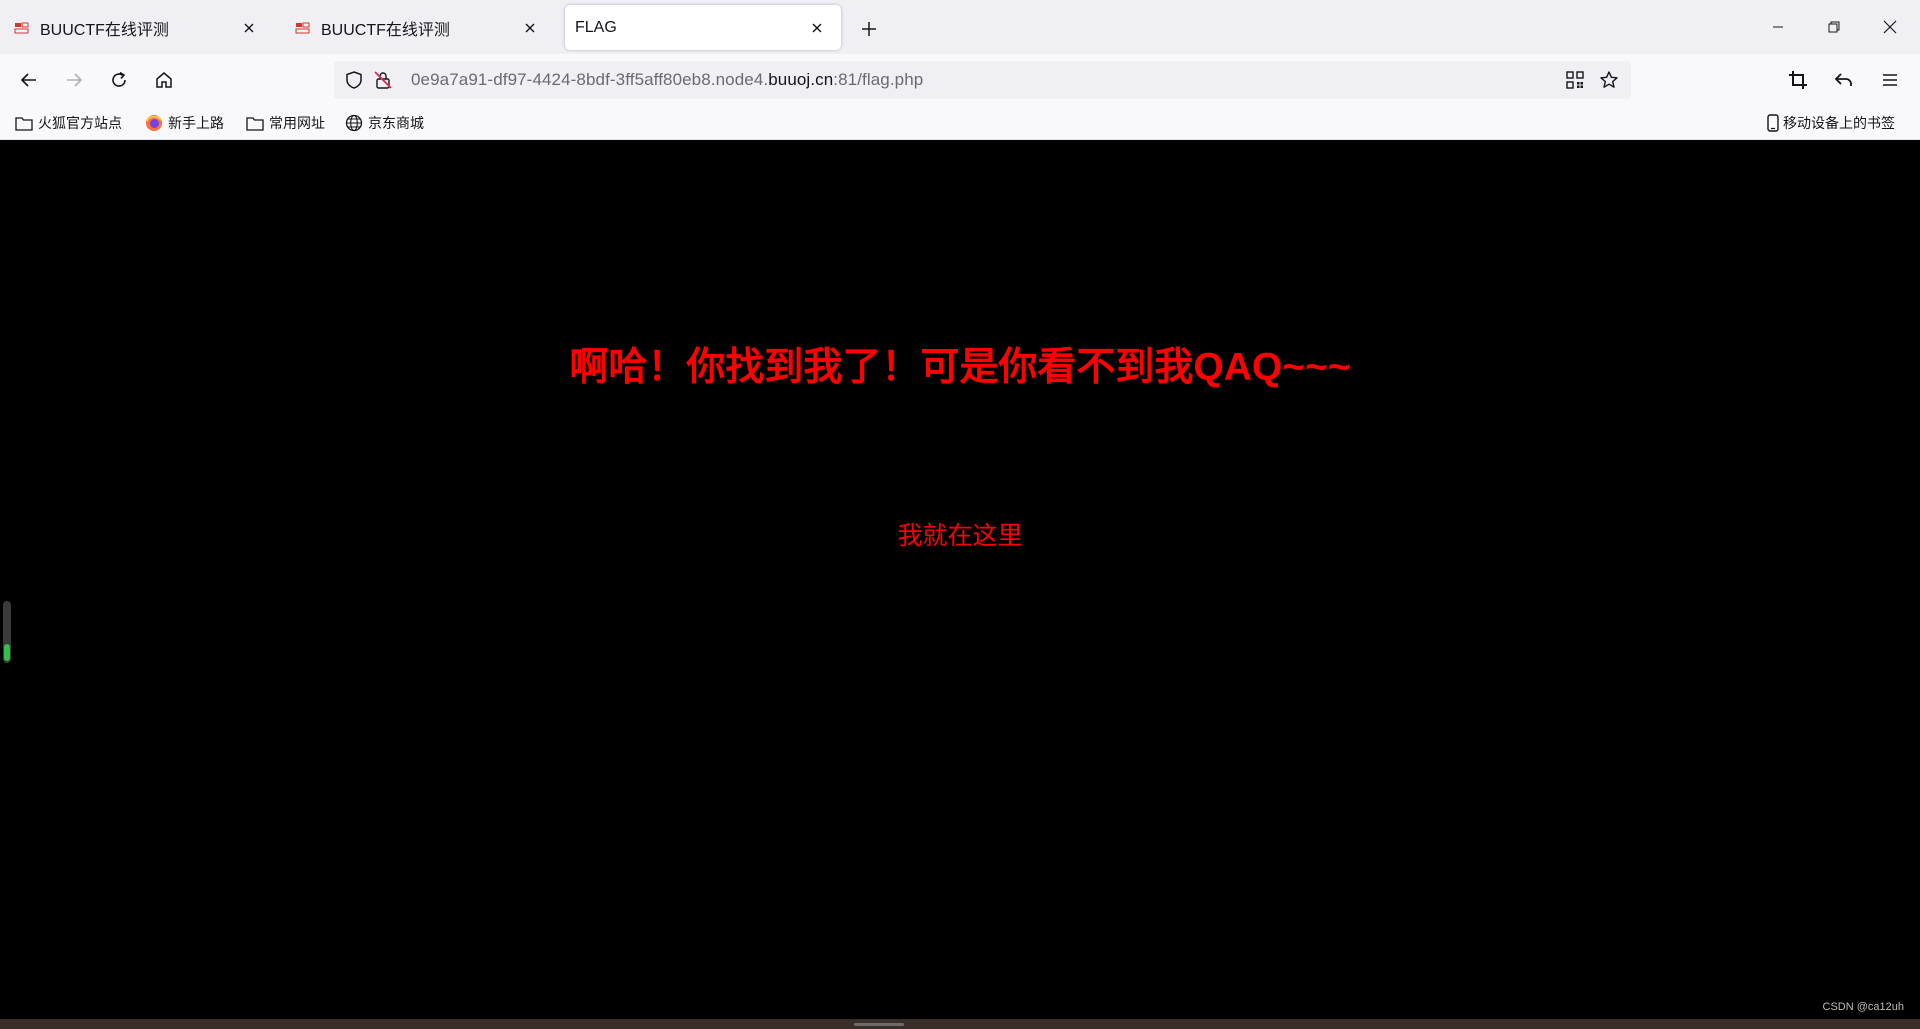 This screenshot has height=1029, width=1920. I want to click on crop-icon, so click(1798, 80).